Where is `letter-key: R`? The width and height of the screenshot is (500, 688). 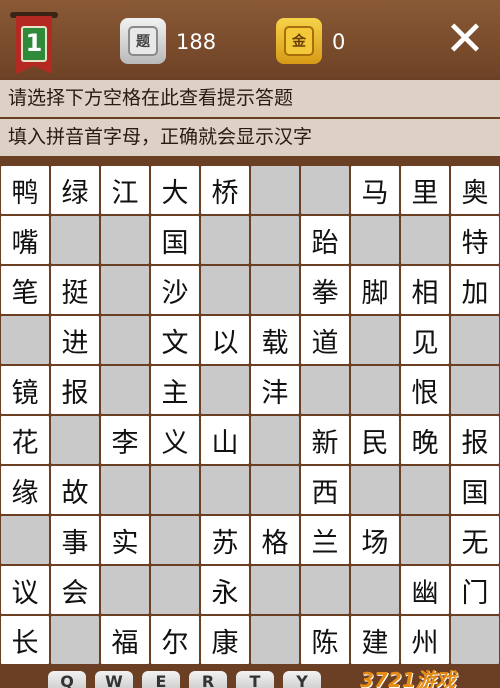
letter-key: R is located at coordinates (208, 679).